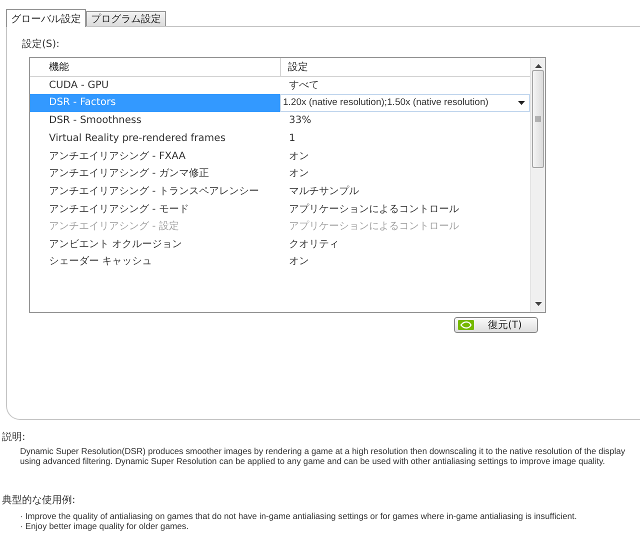  What do you see at coordinates (300, 121) in the screenshot?
I see `setting-cell-text: 33%` at bounding box center [300, 121].